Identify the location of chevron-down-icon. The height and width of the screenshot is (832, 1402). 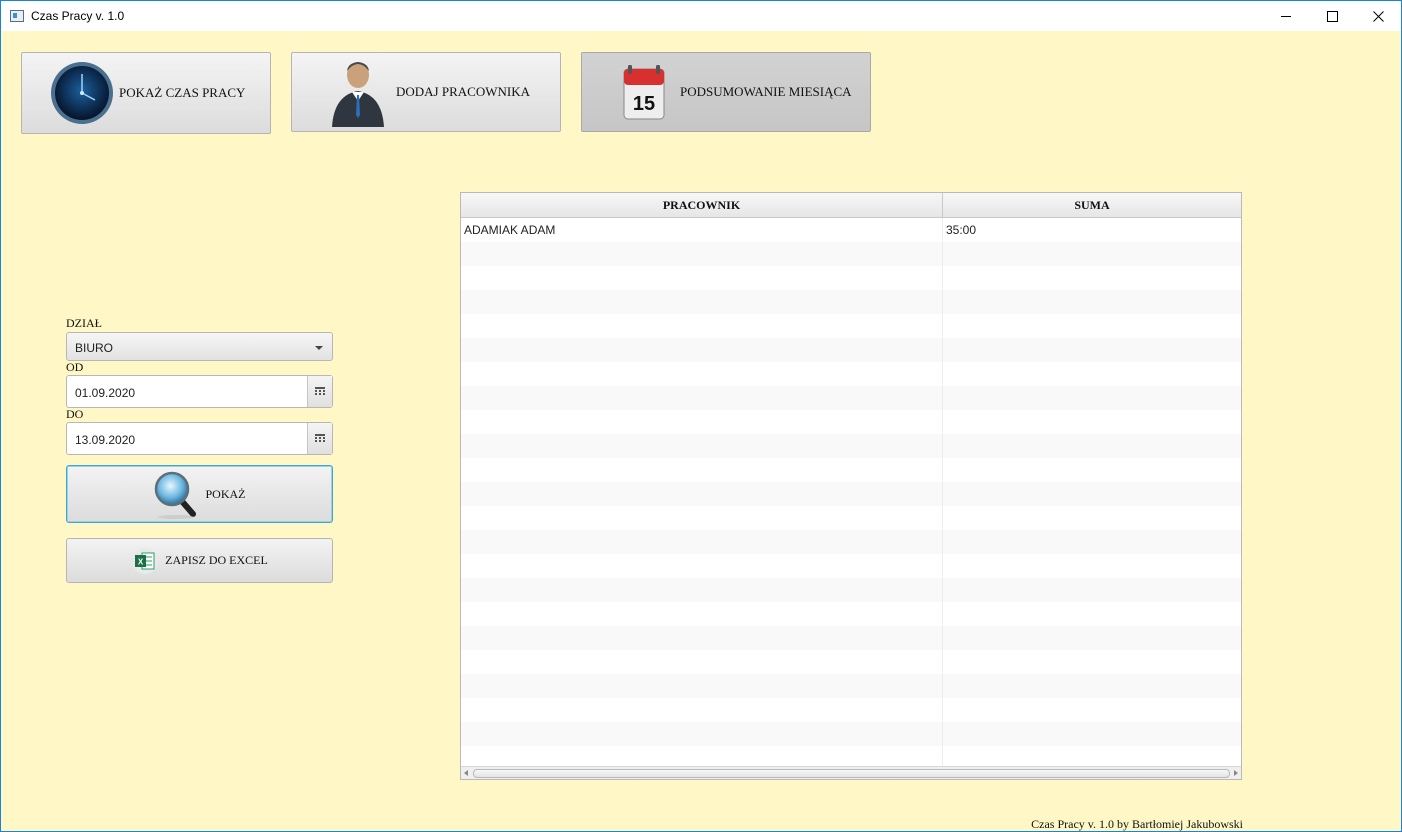
(319, 348).